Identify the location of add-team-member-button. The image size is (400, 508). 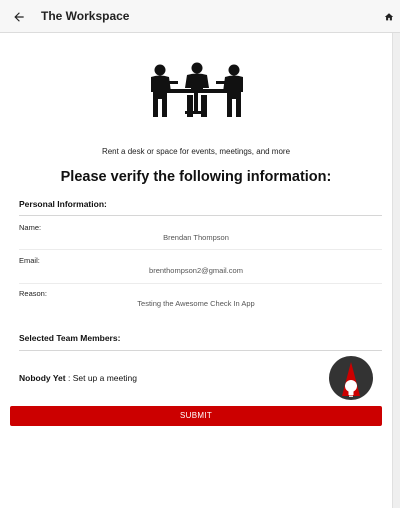
(351, 378).